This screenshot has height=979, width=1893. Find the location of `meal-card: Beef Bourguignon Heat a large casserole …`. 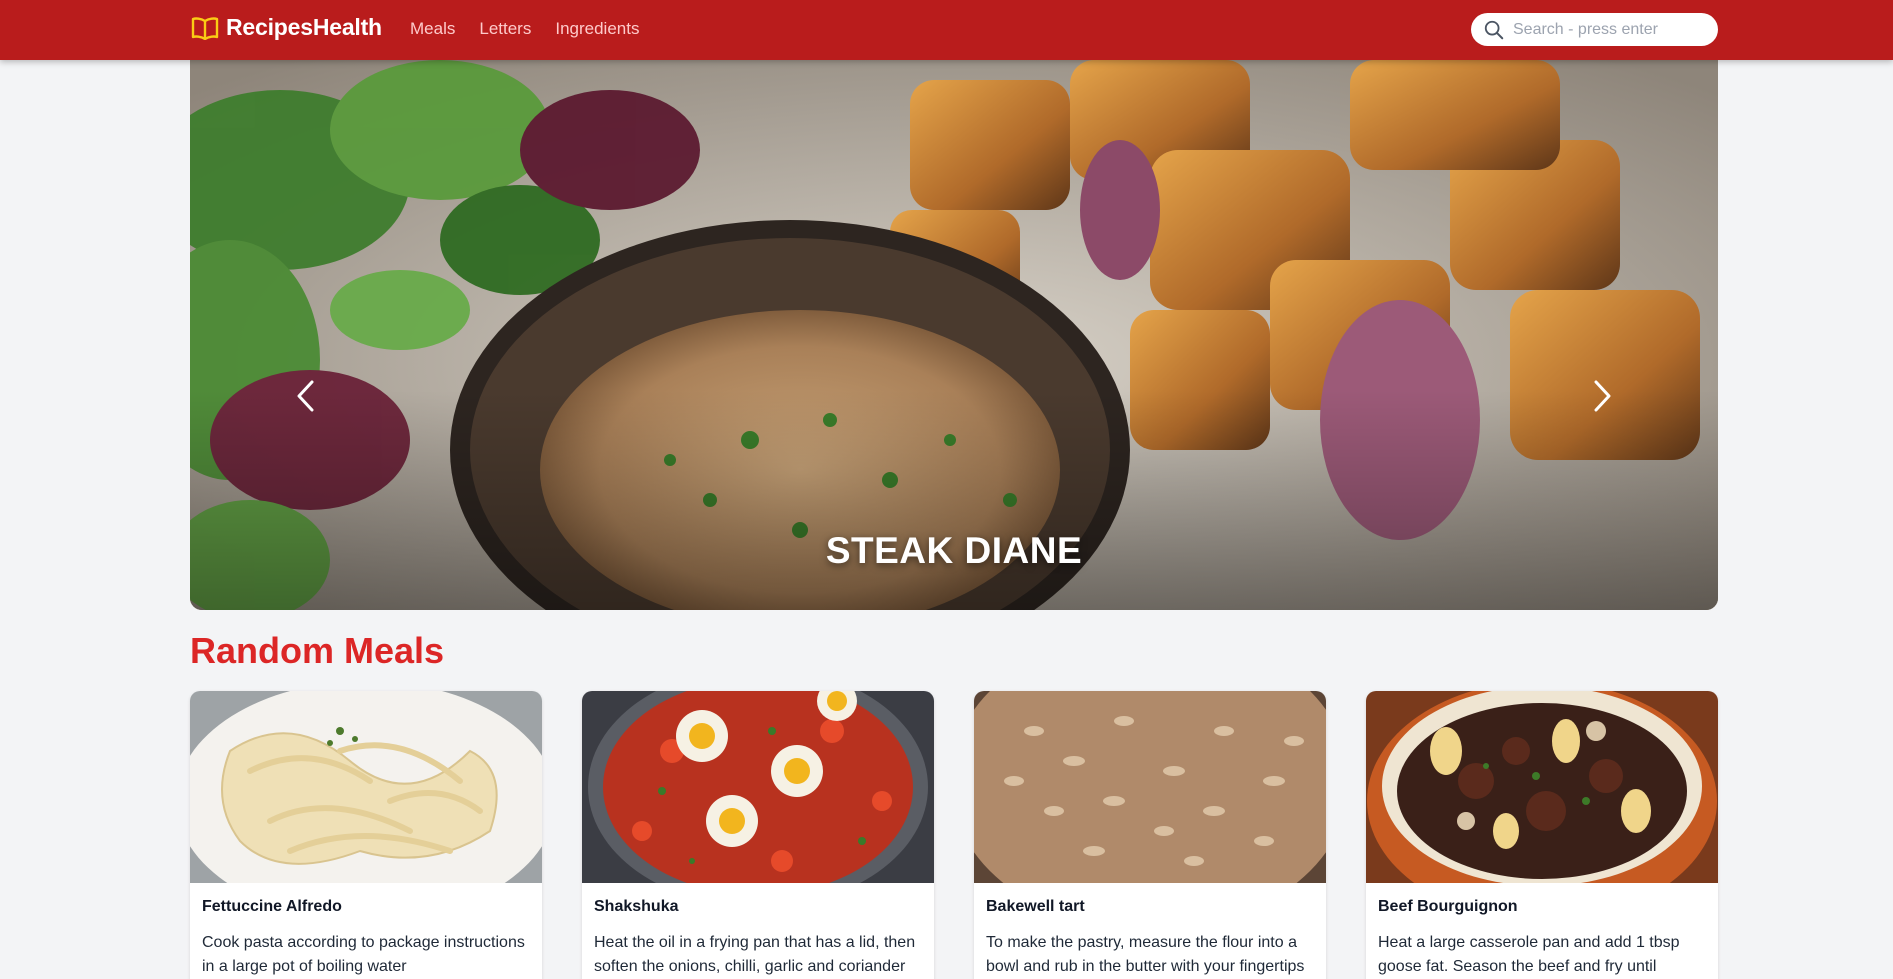

meal-card: Beef Bourguignon Heat a large casserole … is located at coordinates (1542, 835).